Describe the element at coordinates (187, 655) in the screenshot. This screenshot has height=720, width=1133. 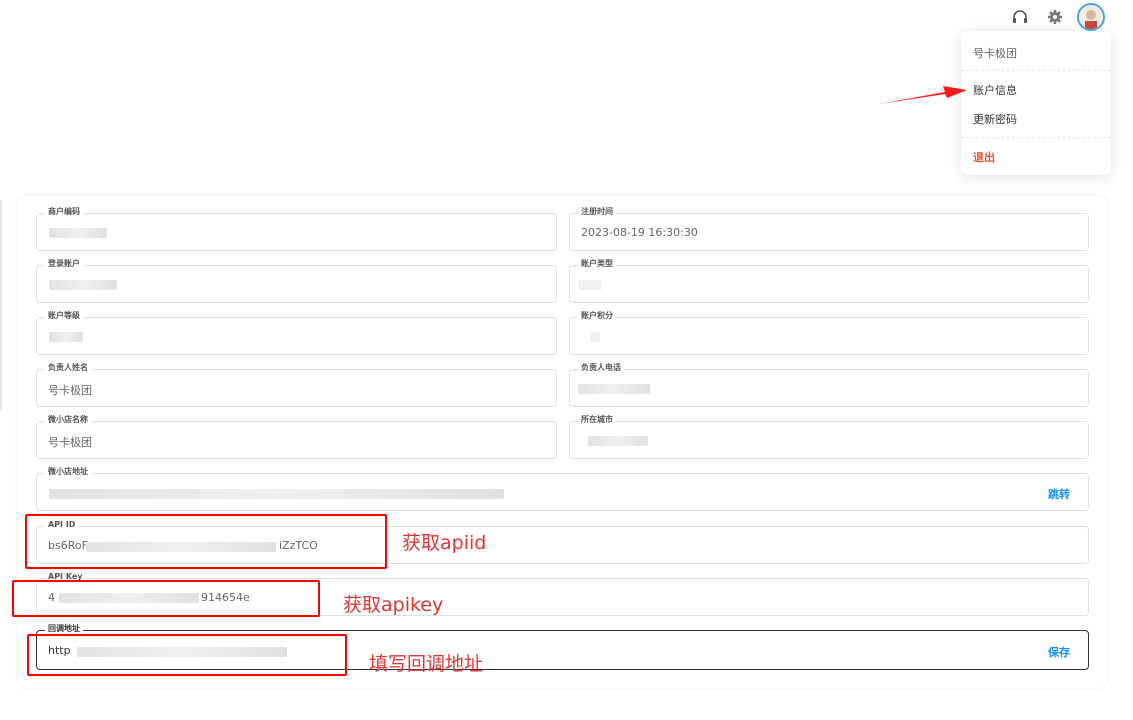
I see `highlight-callback-url` at that location.